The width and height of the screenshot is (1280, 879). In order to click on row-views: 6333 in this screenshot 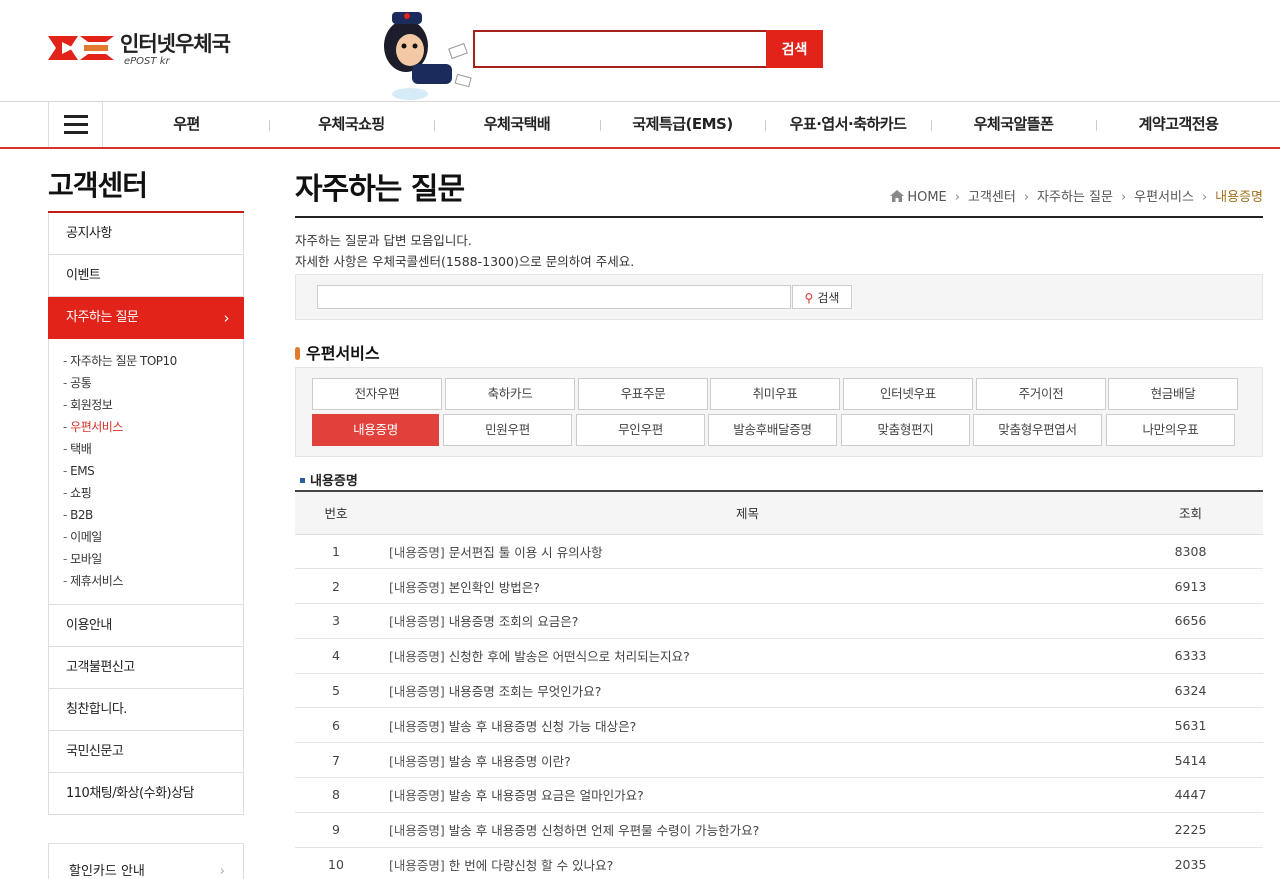, I will do `click(1190, 656)`.